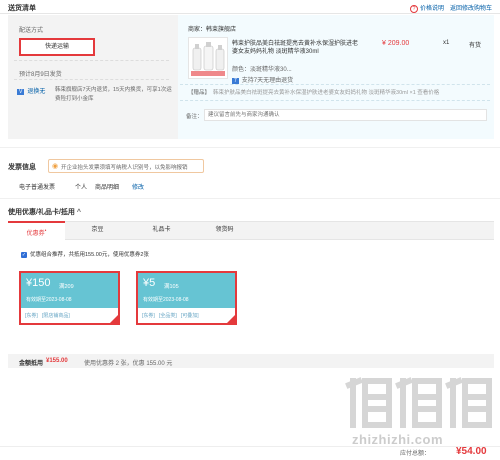 Image resolution: width=500 pixels, height=460 pixels. Describe the element at coordinates (81, 188) in the screenshot. I see `invoice-person: 个人` at that location.